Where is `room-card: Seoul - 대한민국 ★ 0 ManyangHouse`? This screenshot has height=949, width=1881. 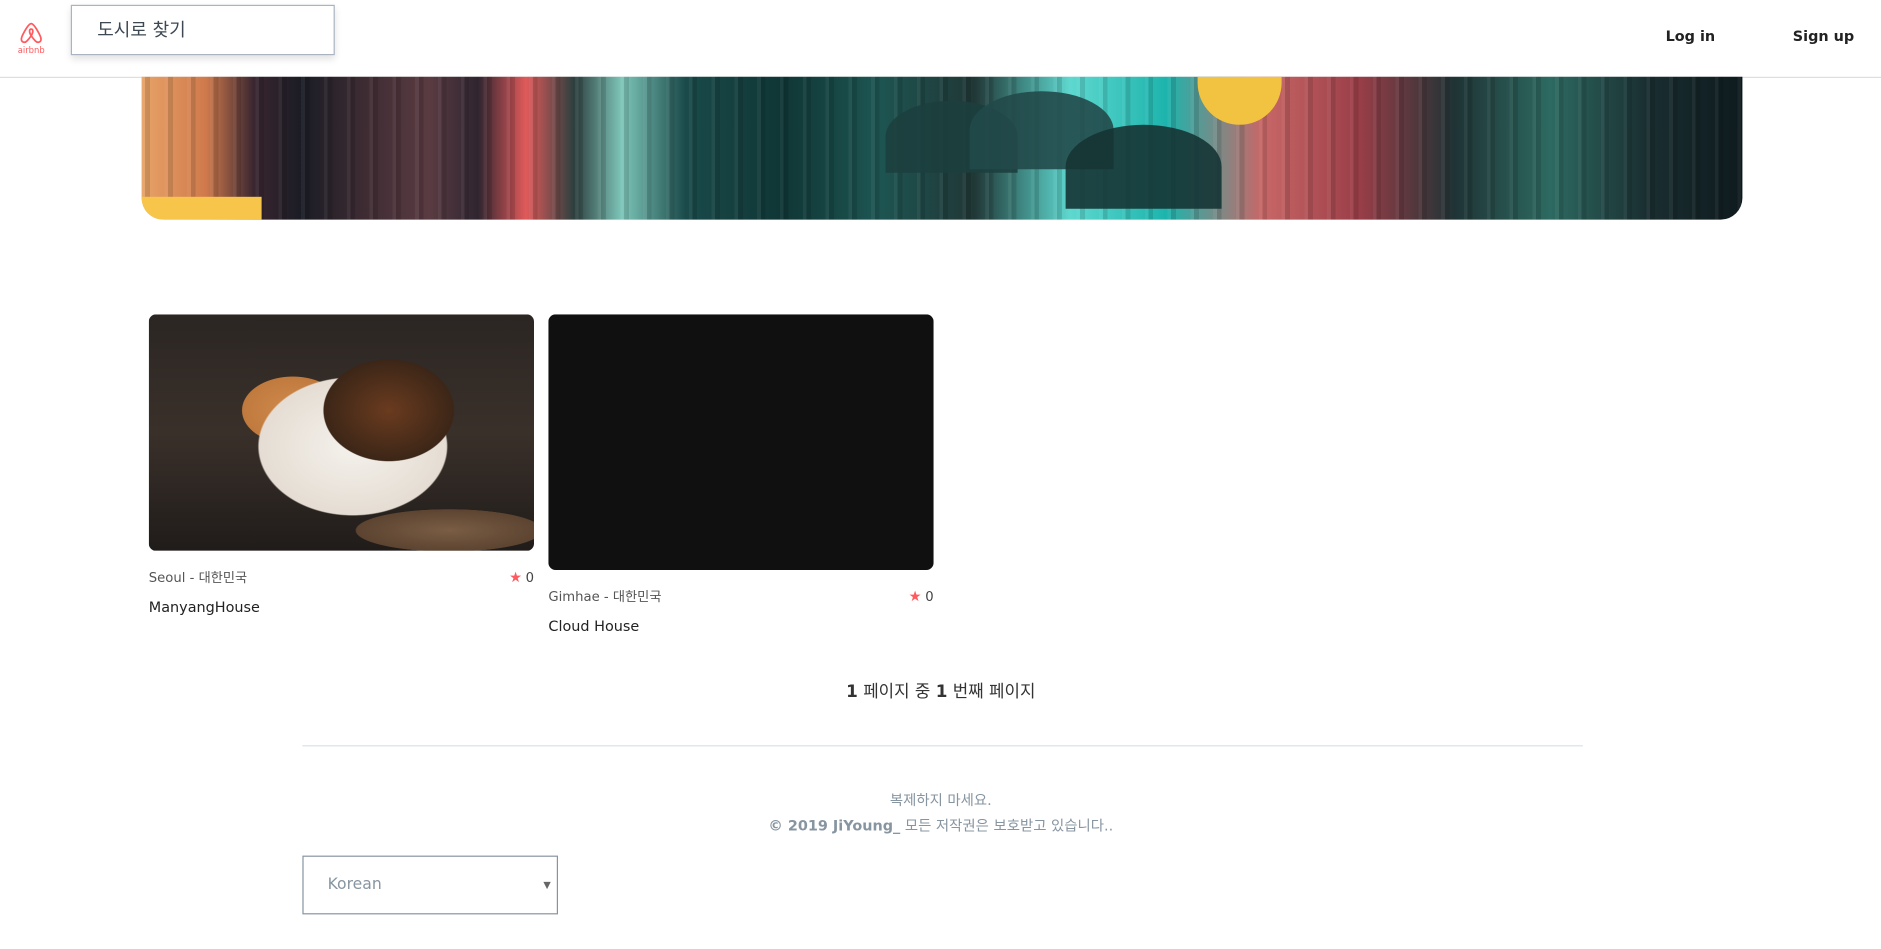 room-card: Seoul - 대한민국 ★ 0 ManyangHouse is located at coordinates (341, 465).